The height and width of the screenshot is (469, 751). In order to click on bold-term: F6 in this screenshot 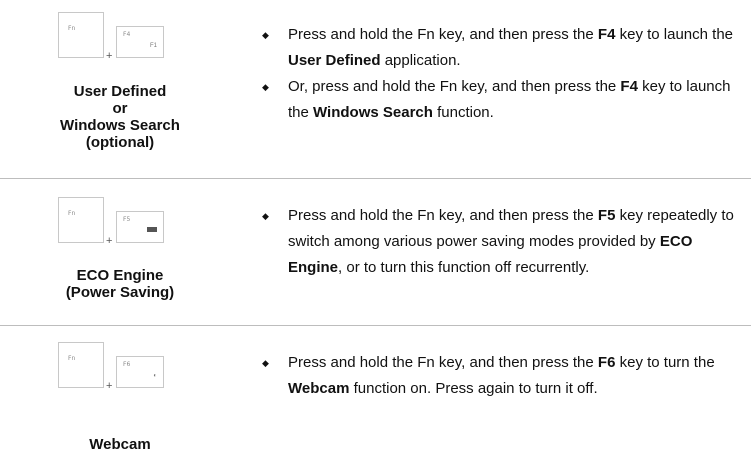, I will do `click(606, 362)`.